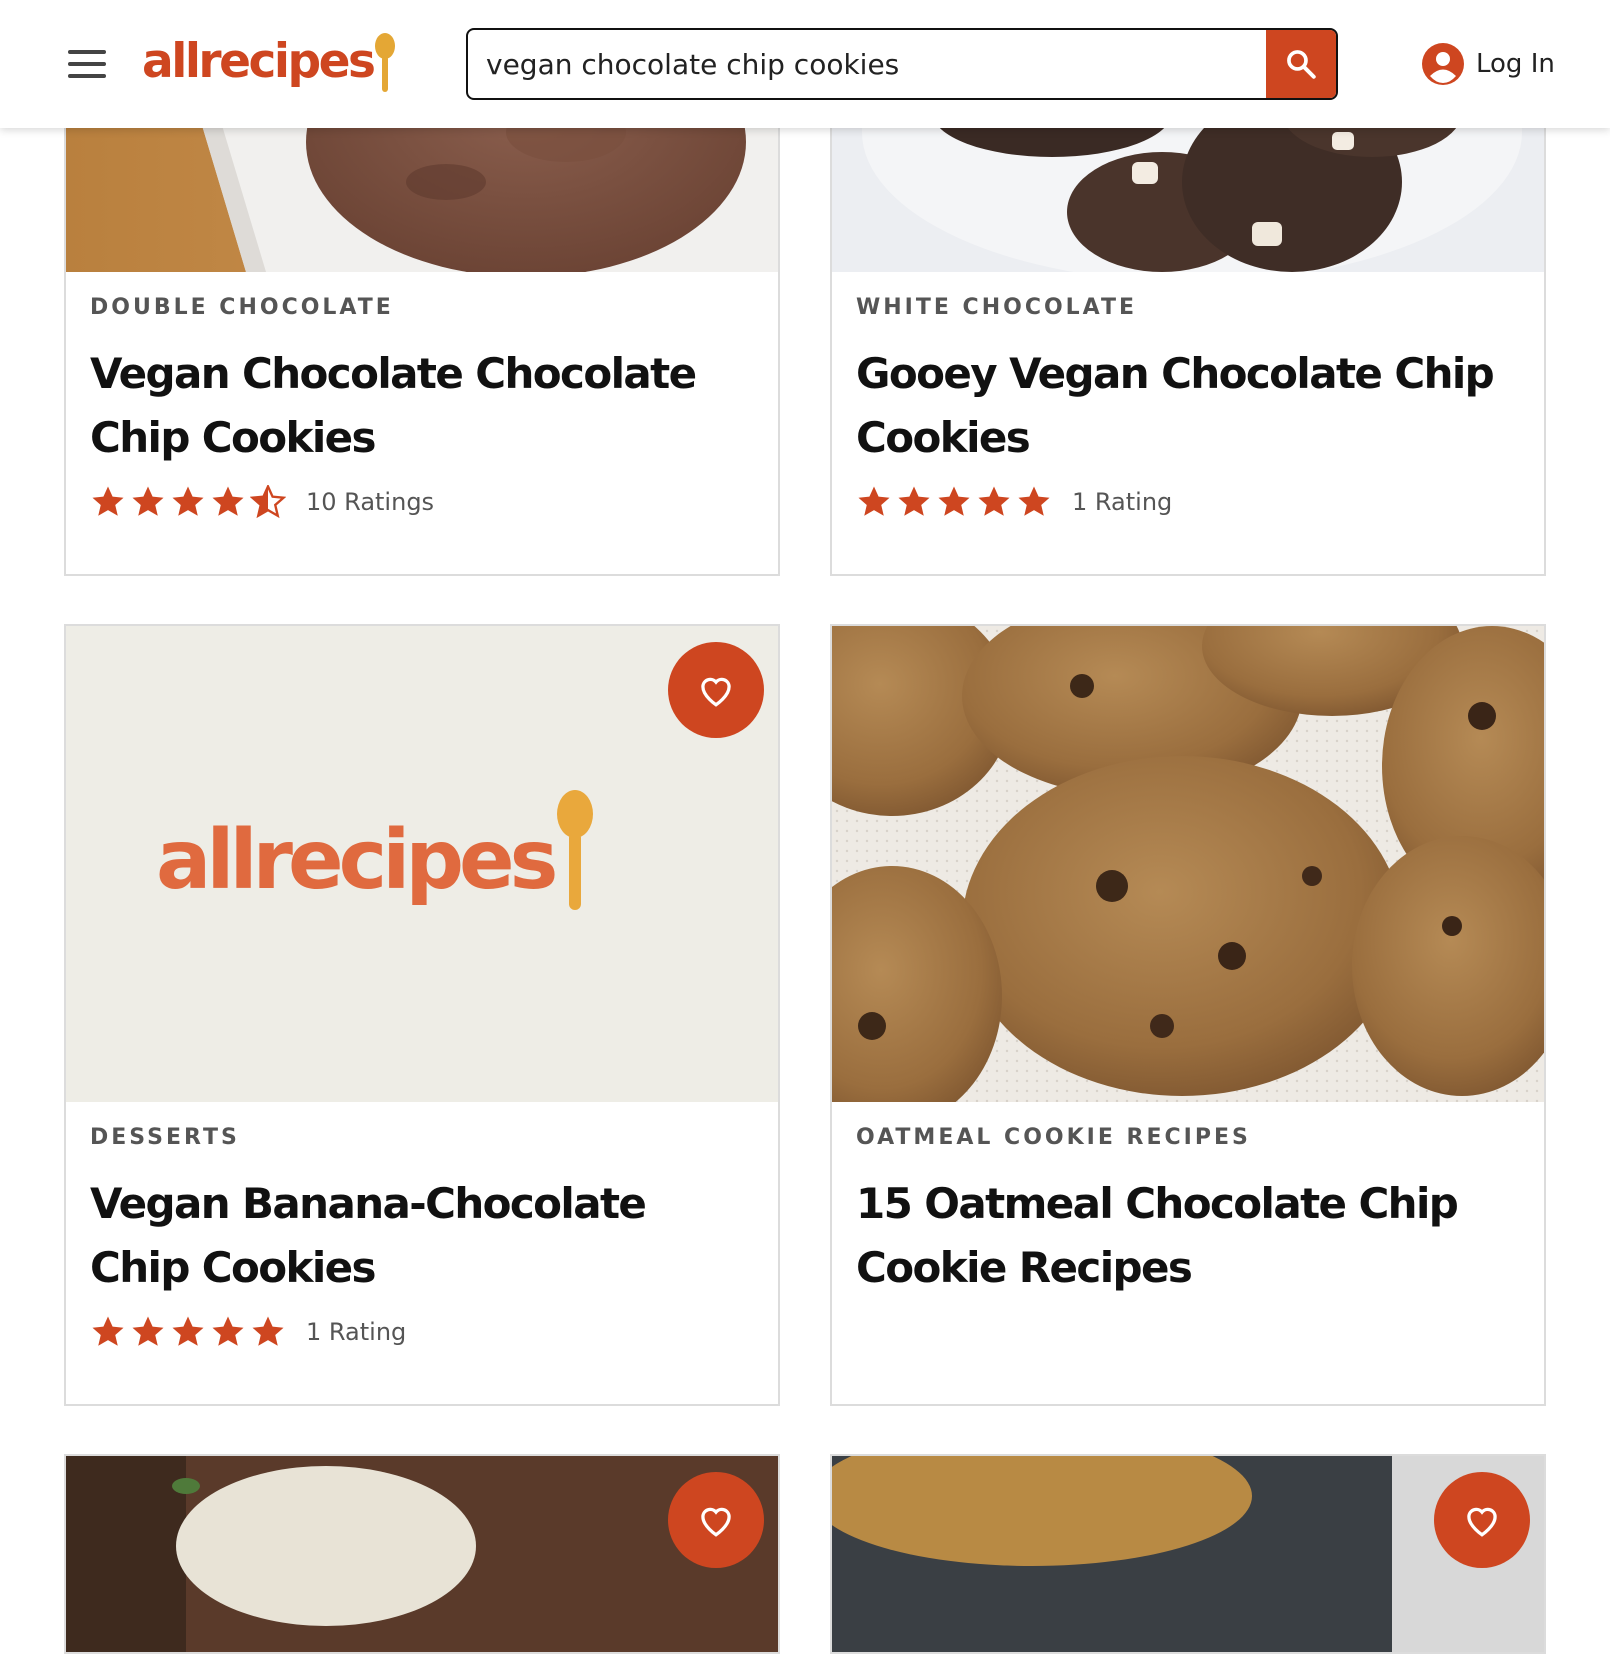 This screenshot has width=1610, height=1654. Describe the element at coordinates (1443, 64) in the screenshot. I see `user-circle-icon` at that location.